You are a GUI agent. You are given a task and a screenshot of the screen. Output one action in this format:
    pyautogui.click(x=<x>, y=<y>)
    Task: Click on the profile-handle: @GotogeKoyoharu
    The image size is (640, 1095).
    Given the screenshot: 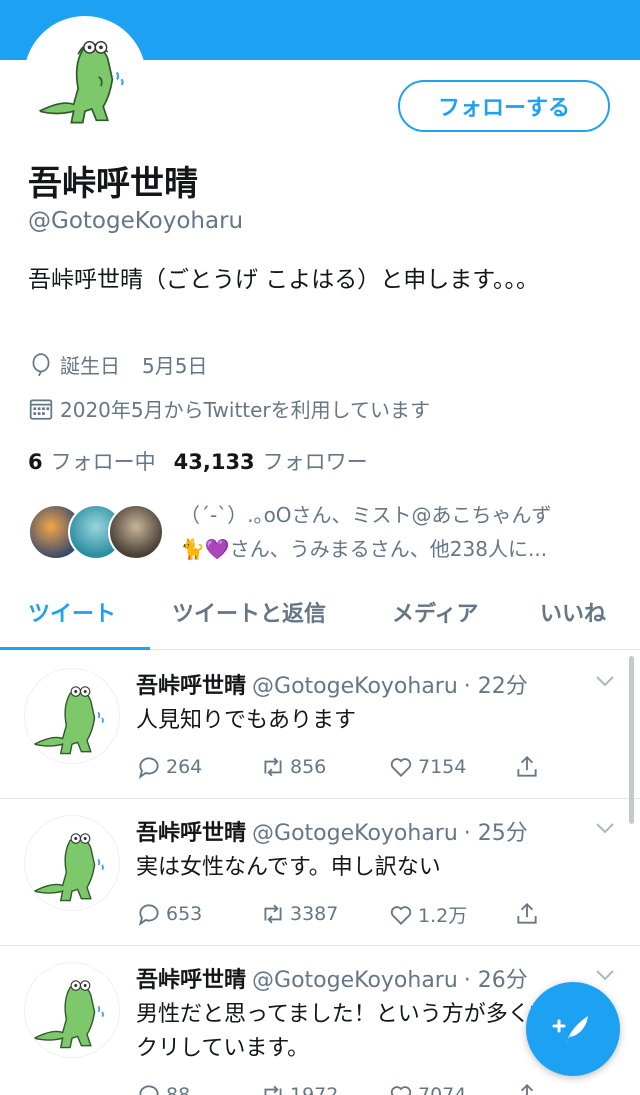 What is the action you would take?
    pyautogui.click(x=136, y=221)
    